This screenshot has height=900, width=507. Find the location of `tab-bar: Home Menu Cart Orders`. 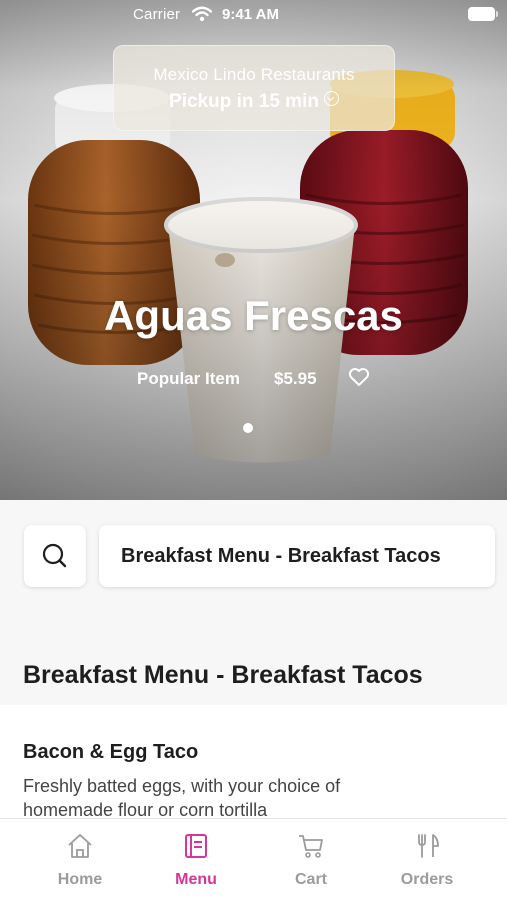

tab-bar: Home Menu Cart Orders is located at coordinates (253, 859).